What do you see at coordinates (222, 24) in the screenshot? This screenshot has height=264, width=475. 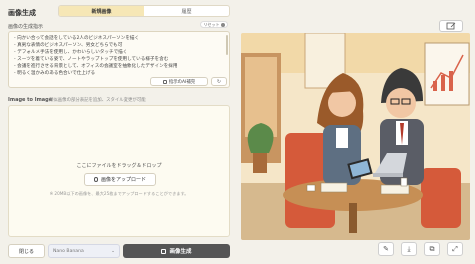 I see `reset-icon` at bounding box center [222, 24].